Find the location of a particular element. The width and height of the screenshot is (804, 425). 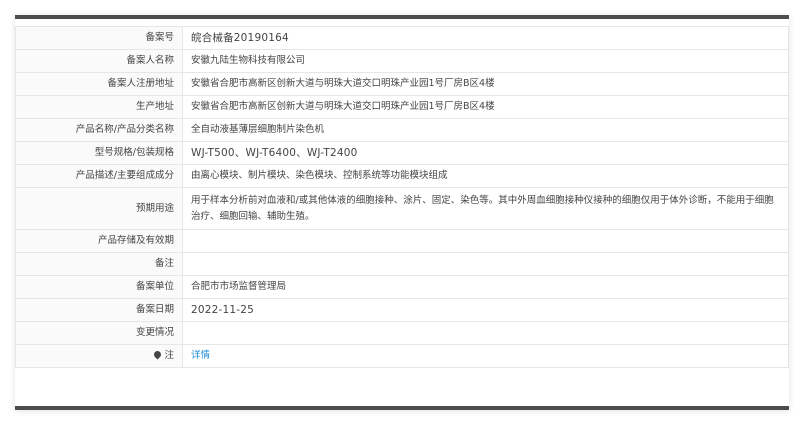

label-storage-validity: 产品存储及有效期 is located at coordinates (99, 241).